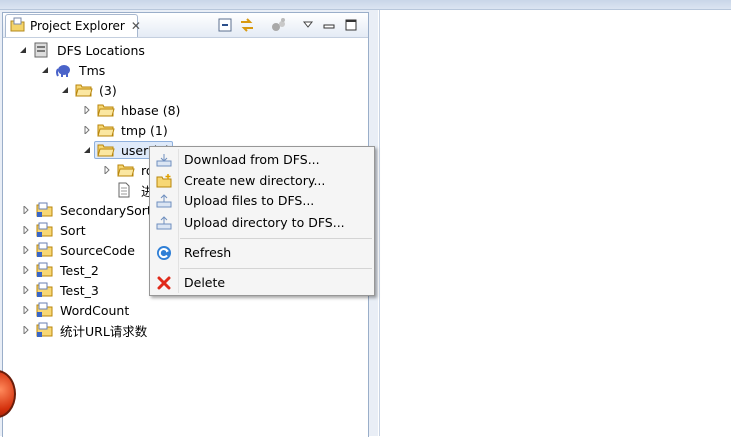 The width and height of the screenshot is (731, 437). Describe the element at coordinates (104, 331) in the screenshot. I see `tree-item-label: 统计URL请求数` at that location.